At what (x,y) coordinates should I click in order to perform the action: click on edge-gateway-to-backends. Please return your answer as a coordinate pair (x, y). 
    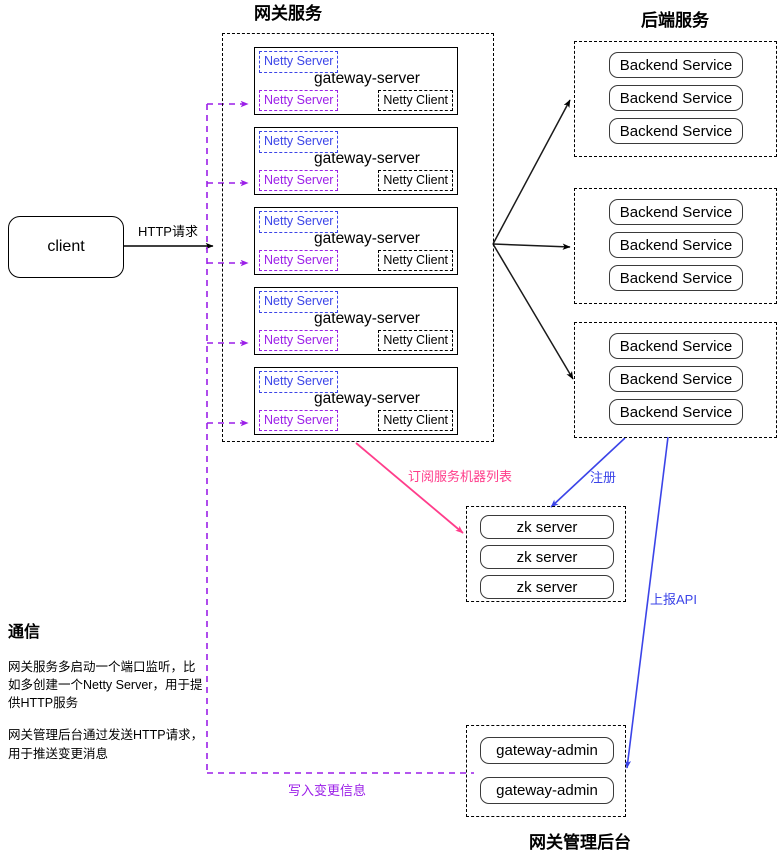
    Looking at the image, I should click on (533, 239).